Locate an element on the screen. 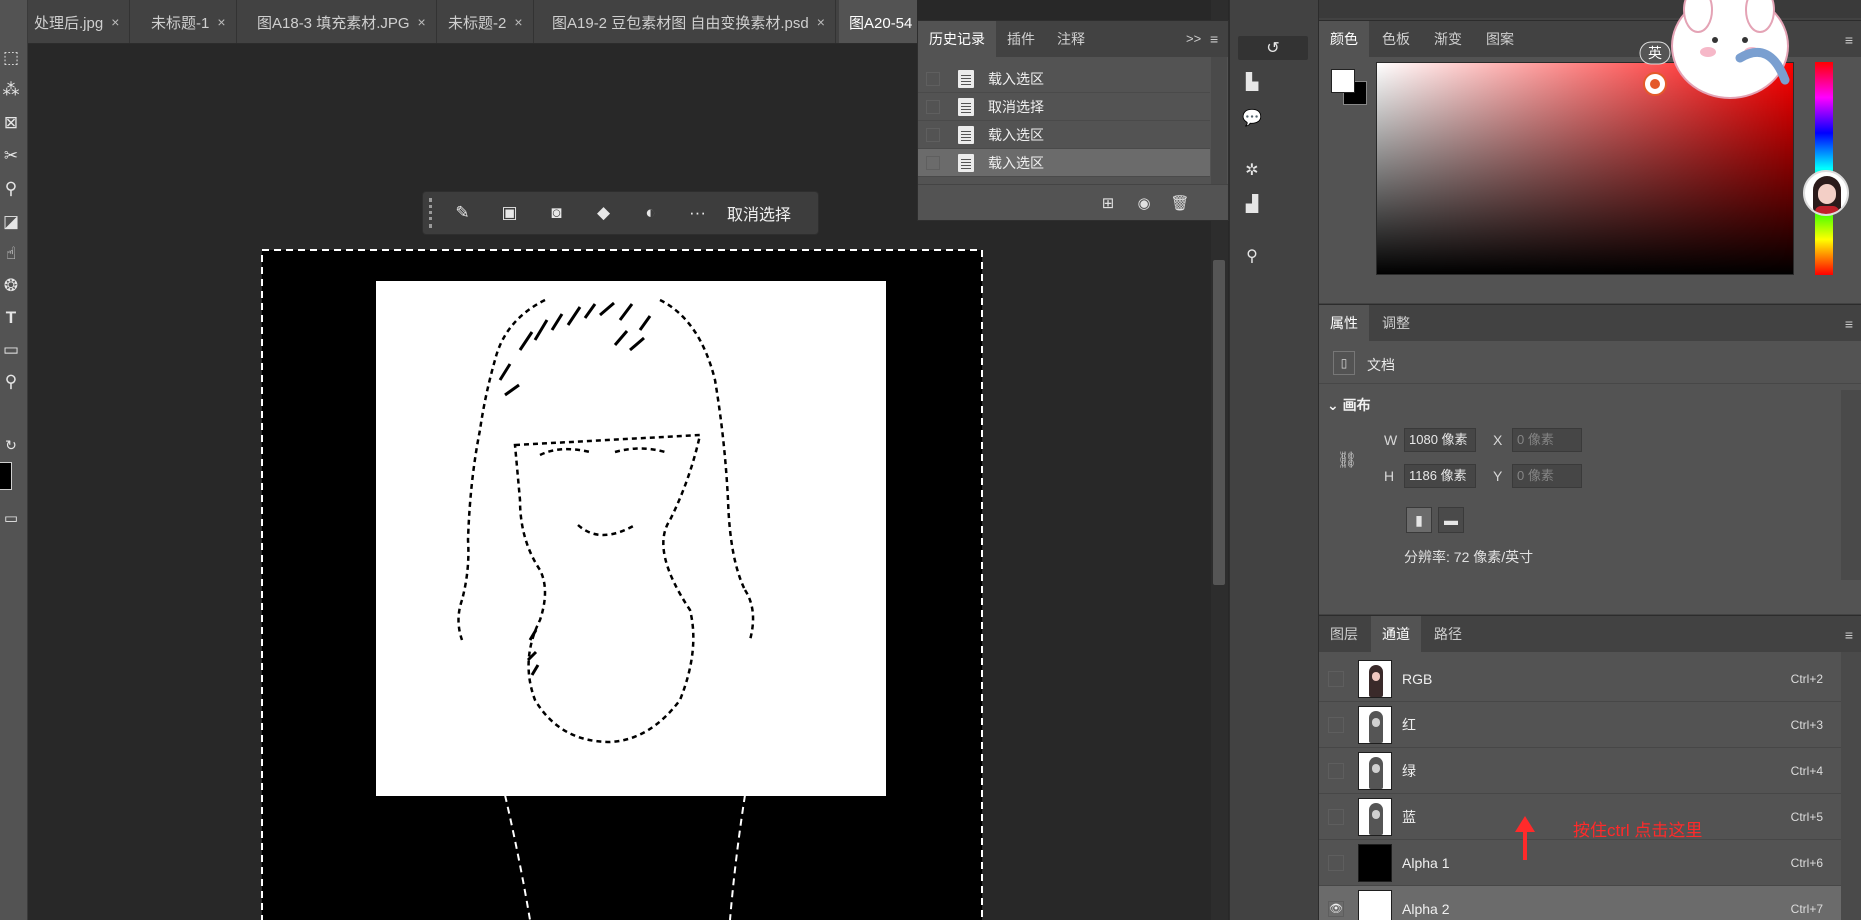 Image resolution: width=1861 pixels, height=920 pixels. fill-bucket-icon: ◆ is located at coordinates (603, 213).